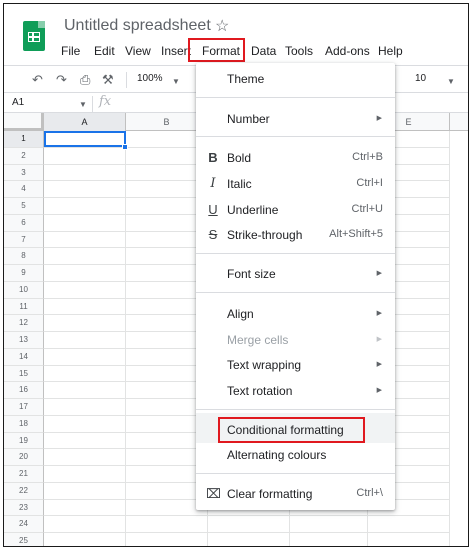 The width and height of the screenshot is (474, 551). I want to click on row-header-23: 23, so click(24, 508).